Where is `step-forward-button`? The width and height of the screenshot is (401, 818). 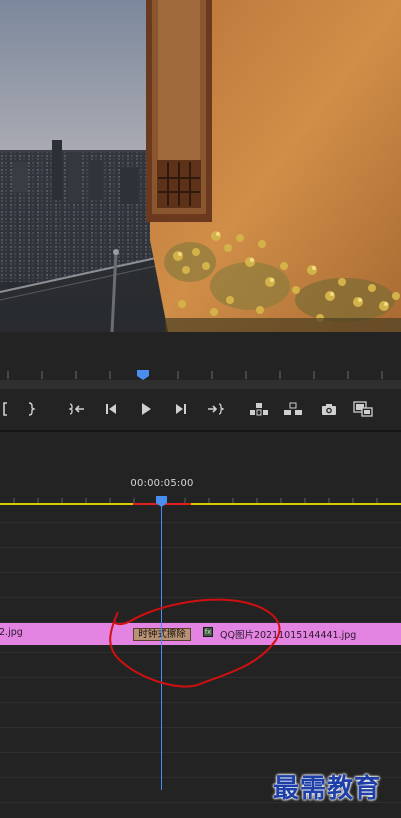 step-forward-button is located at coordinates (181, 409).